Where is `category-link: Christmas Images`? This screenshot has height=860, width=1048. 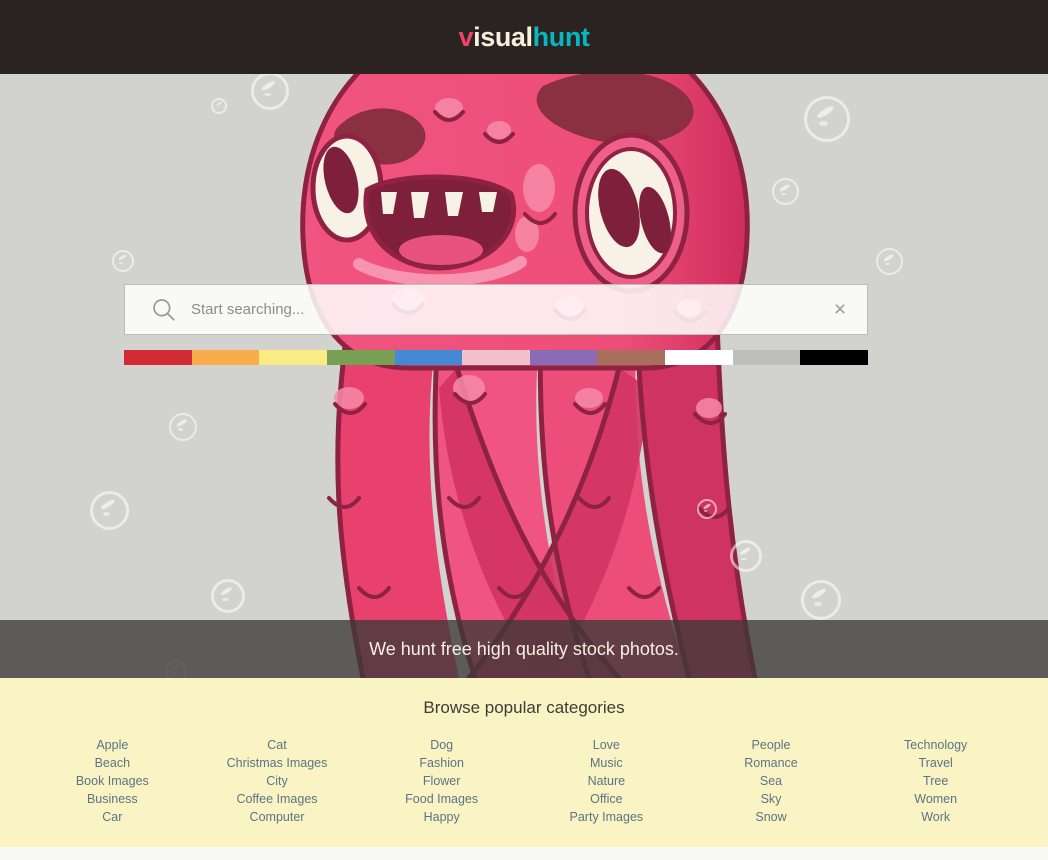
category-link: Christmas Images is located at coordinates (277, 763).